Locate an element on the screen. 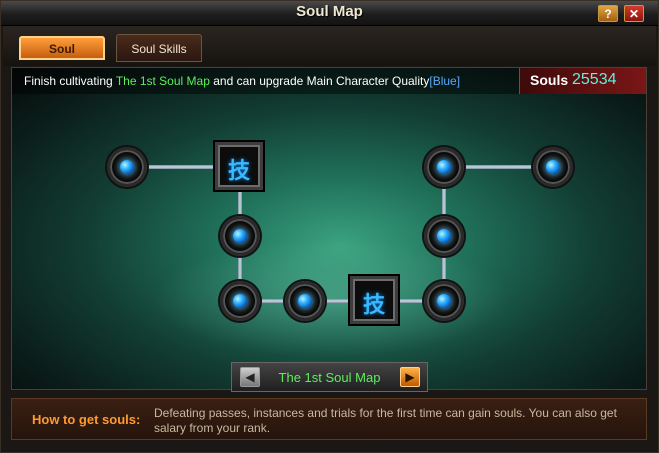 The height and width of the screenshot is (453, 659). title-bar: Soul Map ? ✕ is located at coordinates (329, 13).